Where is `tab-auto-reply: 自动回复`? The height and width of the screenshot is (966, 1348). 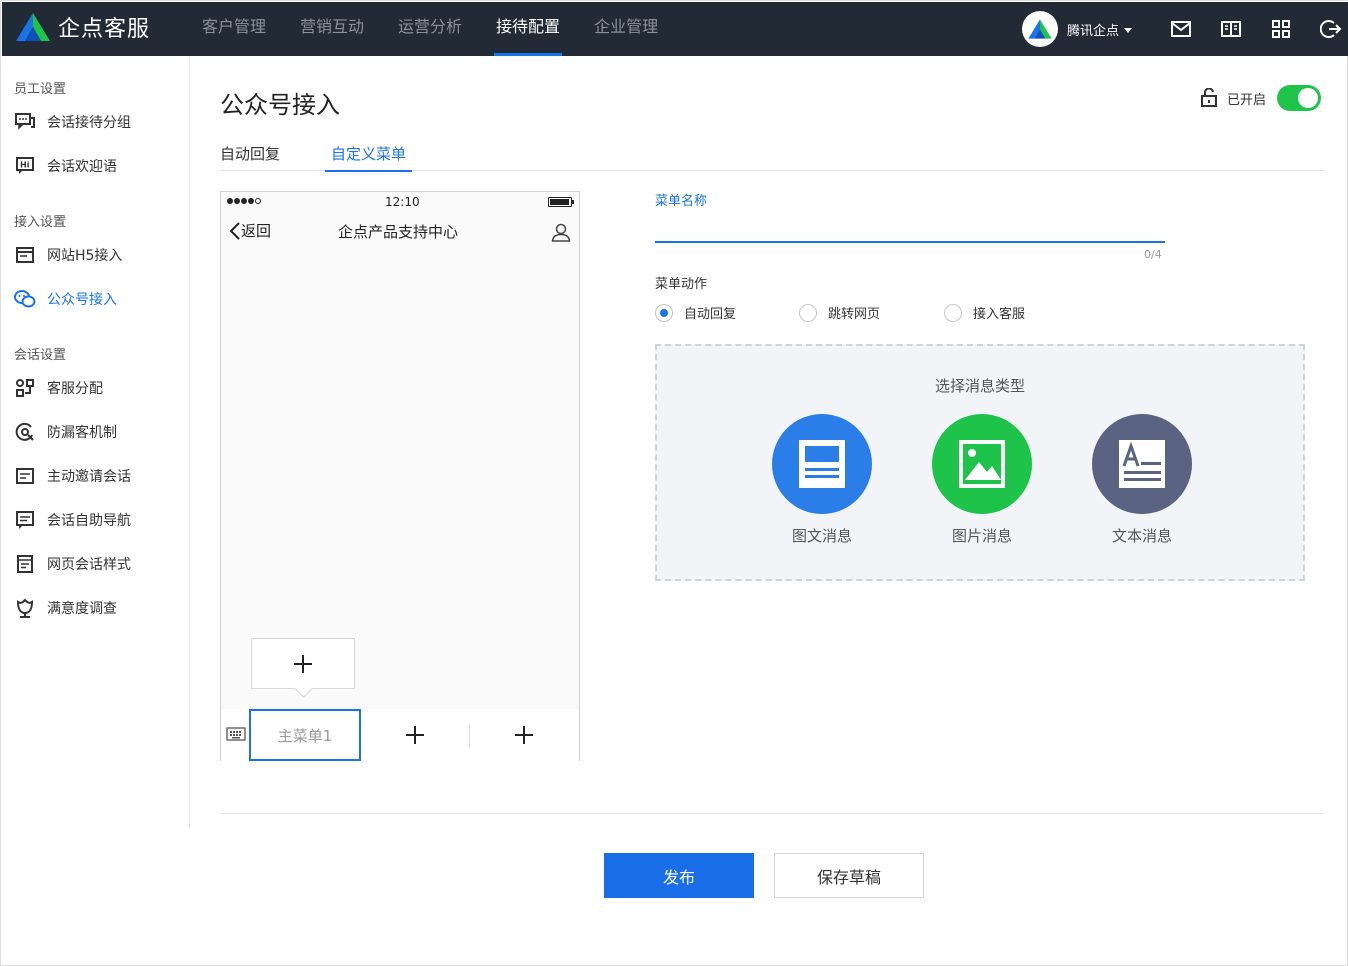
tab-auto-reply: 自动回复 is located at coordinates (250, 157).